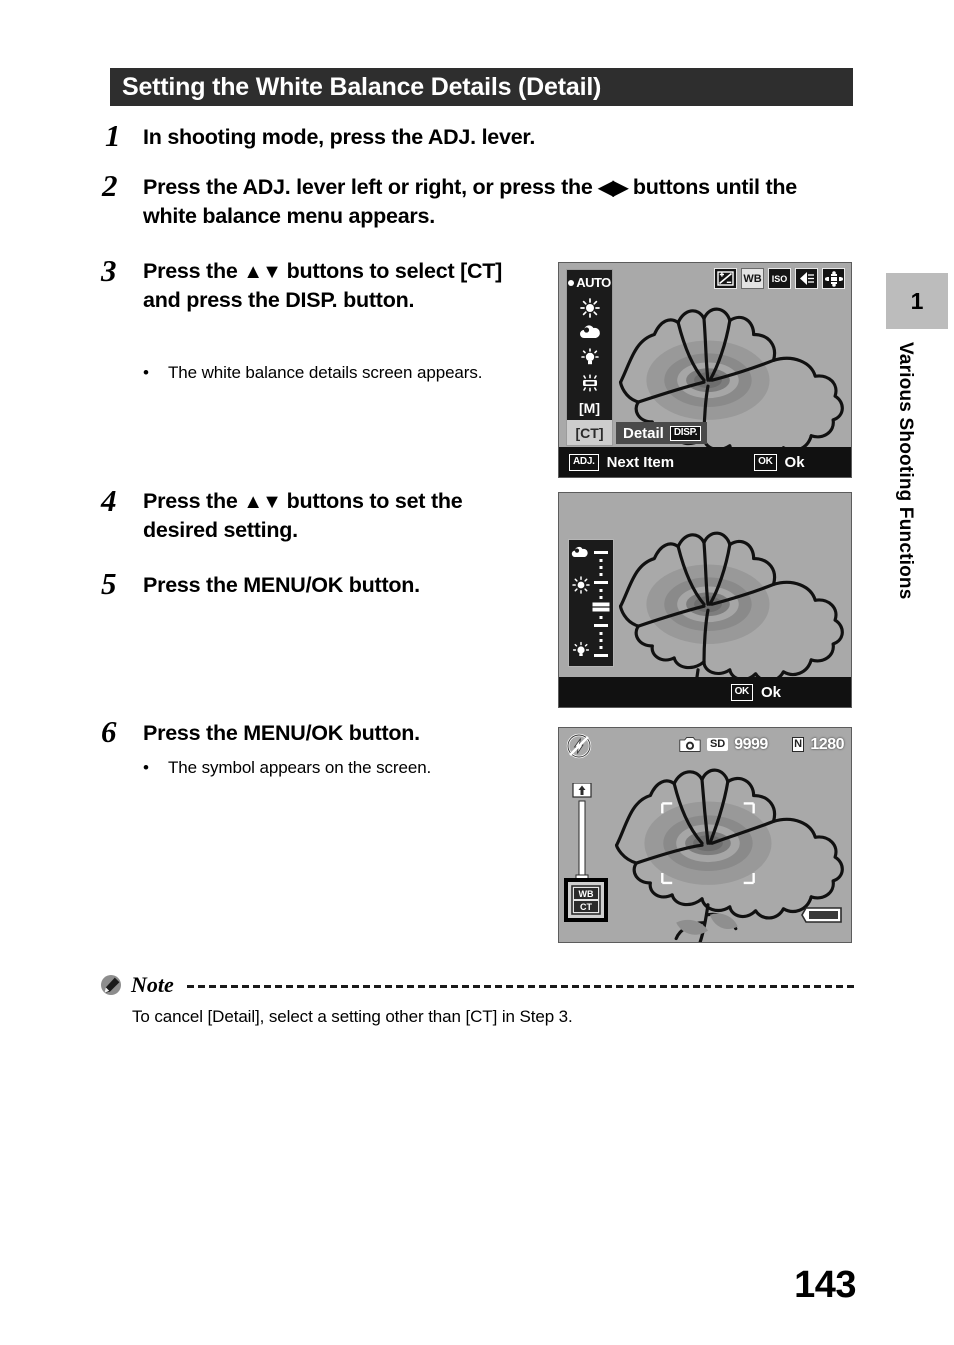 The width and height of the screenshot is (954, 1345). I want to click on note-pen-icon, so click(111, 985).